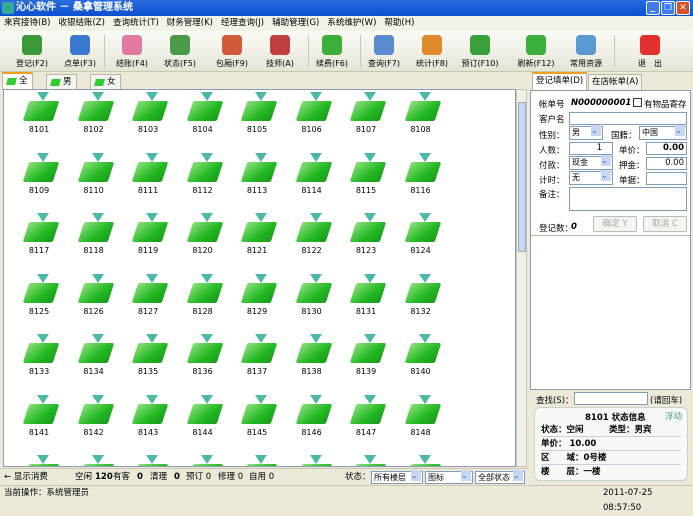 Image resolution: width=693 pixels, height=516 pixels. I want to click on room-tile: 8137, so click(257, 359).